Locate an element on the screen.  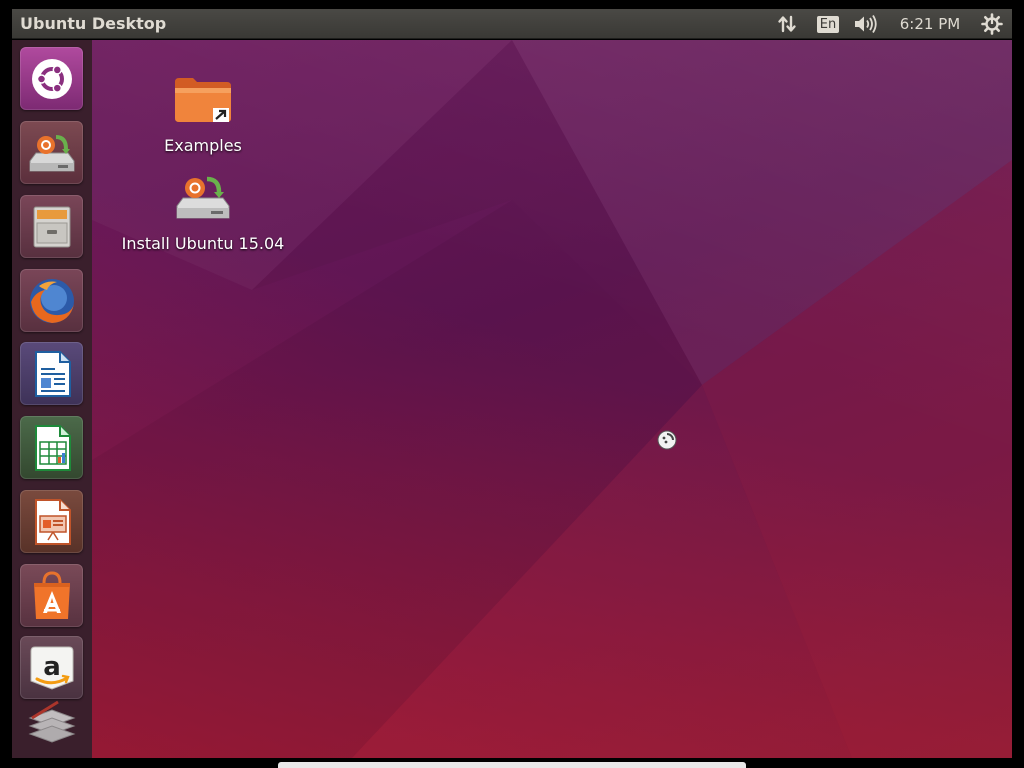
launcher-item-impress is located at coordinates (51, 521).